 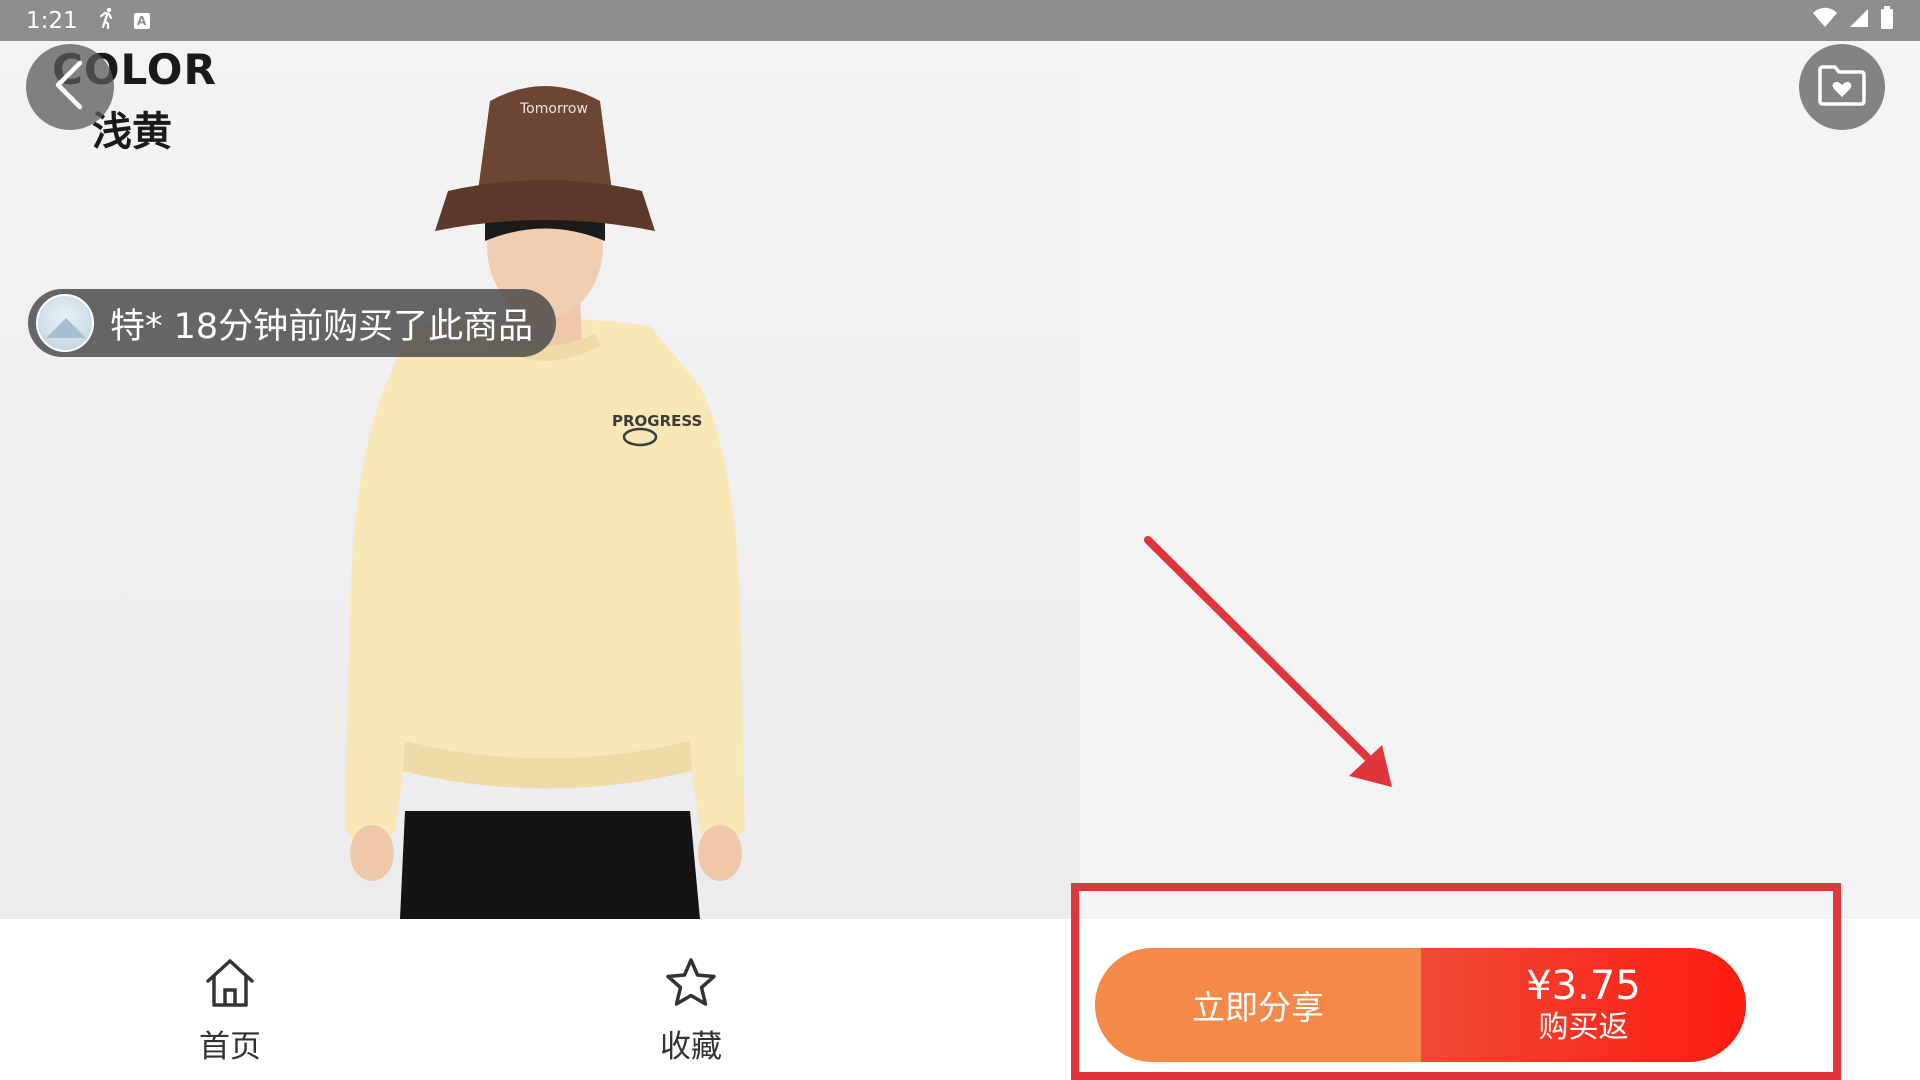 What do you see at coordinates (1887, 20) in the screenshot?
I see `battery-icon` at bounding box center [1887, 20].